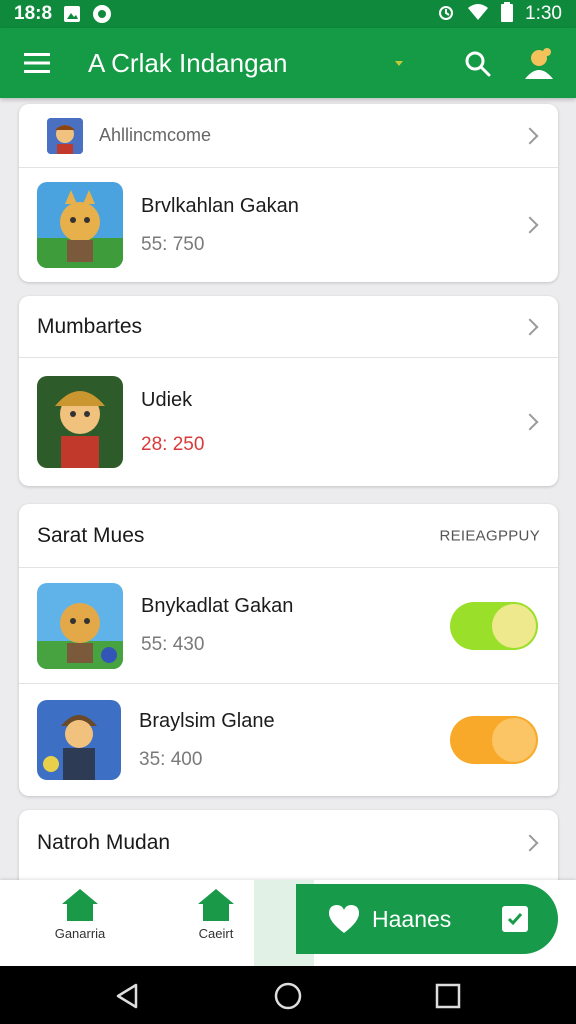  I want to click on game-avatar-icon, so click(65, 135).